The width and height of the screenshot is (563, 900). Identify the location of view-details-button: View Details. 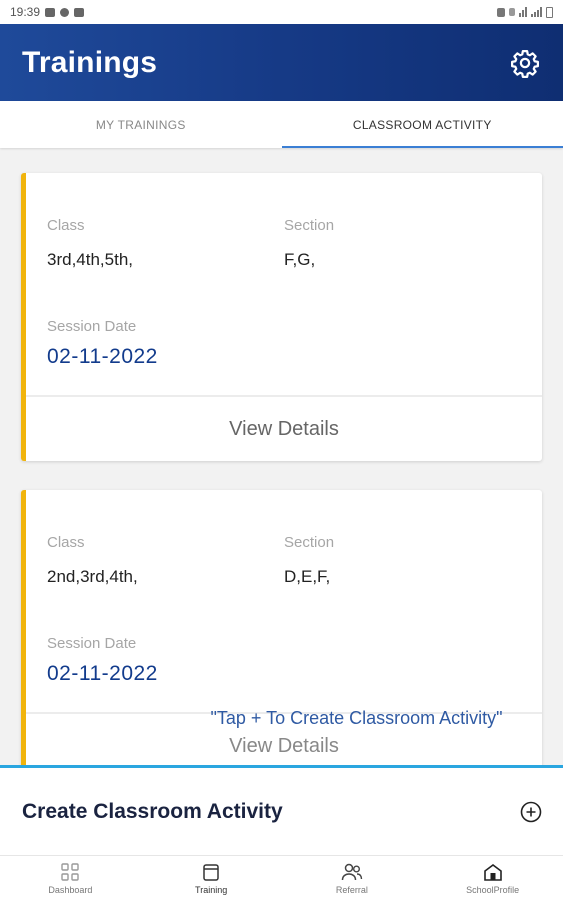
(284, 428).